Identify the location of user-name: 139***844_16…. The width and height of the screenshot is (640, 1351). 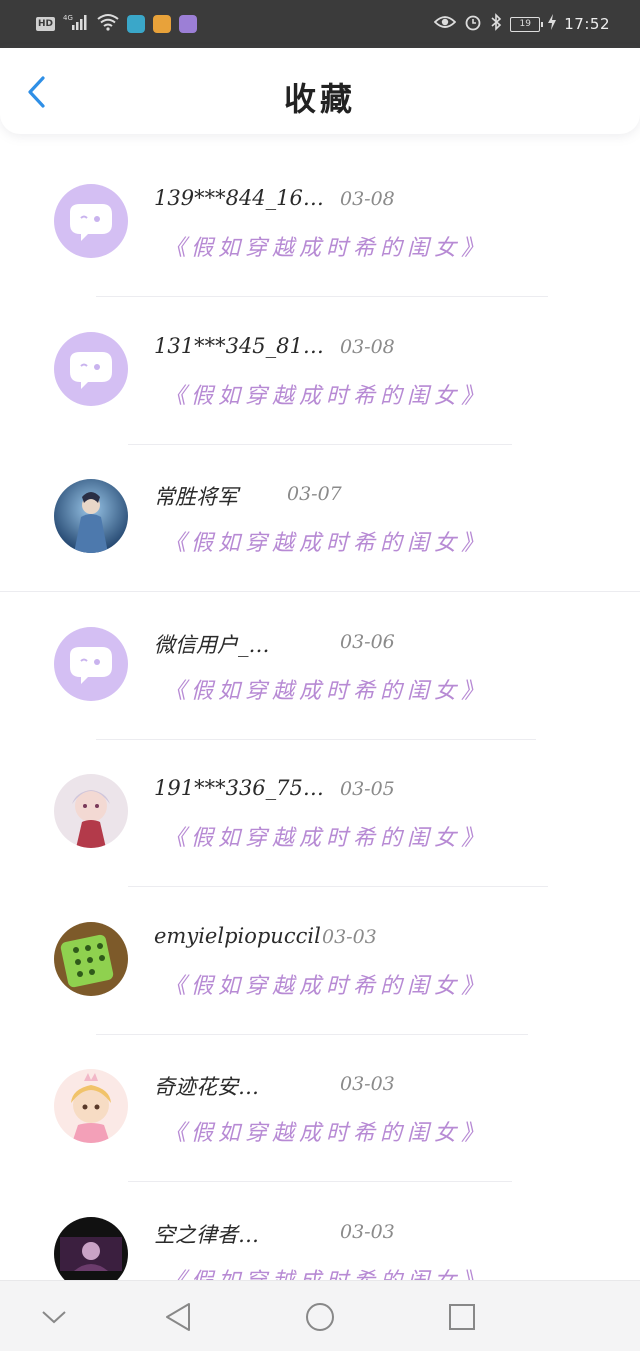
(239, 198).